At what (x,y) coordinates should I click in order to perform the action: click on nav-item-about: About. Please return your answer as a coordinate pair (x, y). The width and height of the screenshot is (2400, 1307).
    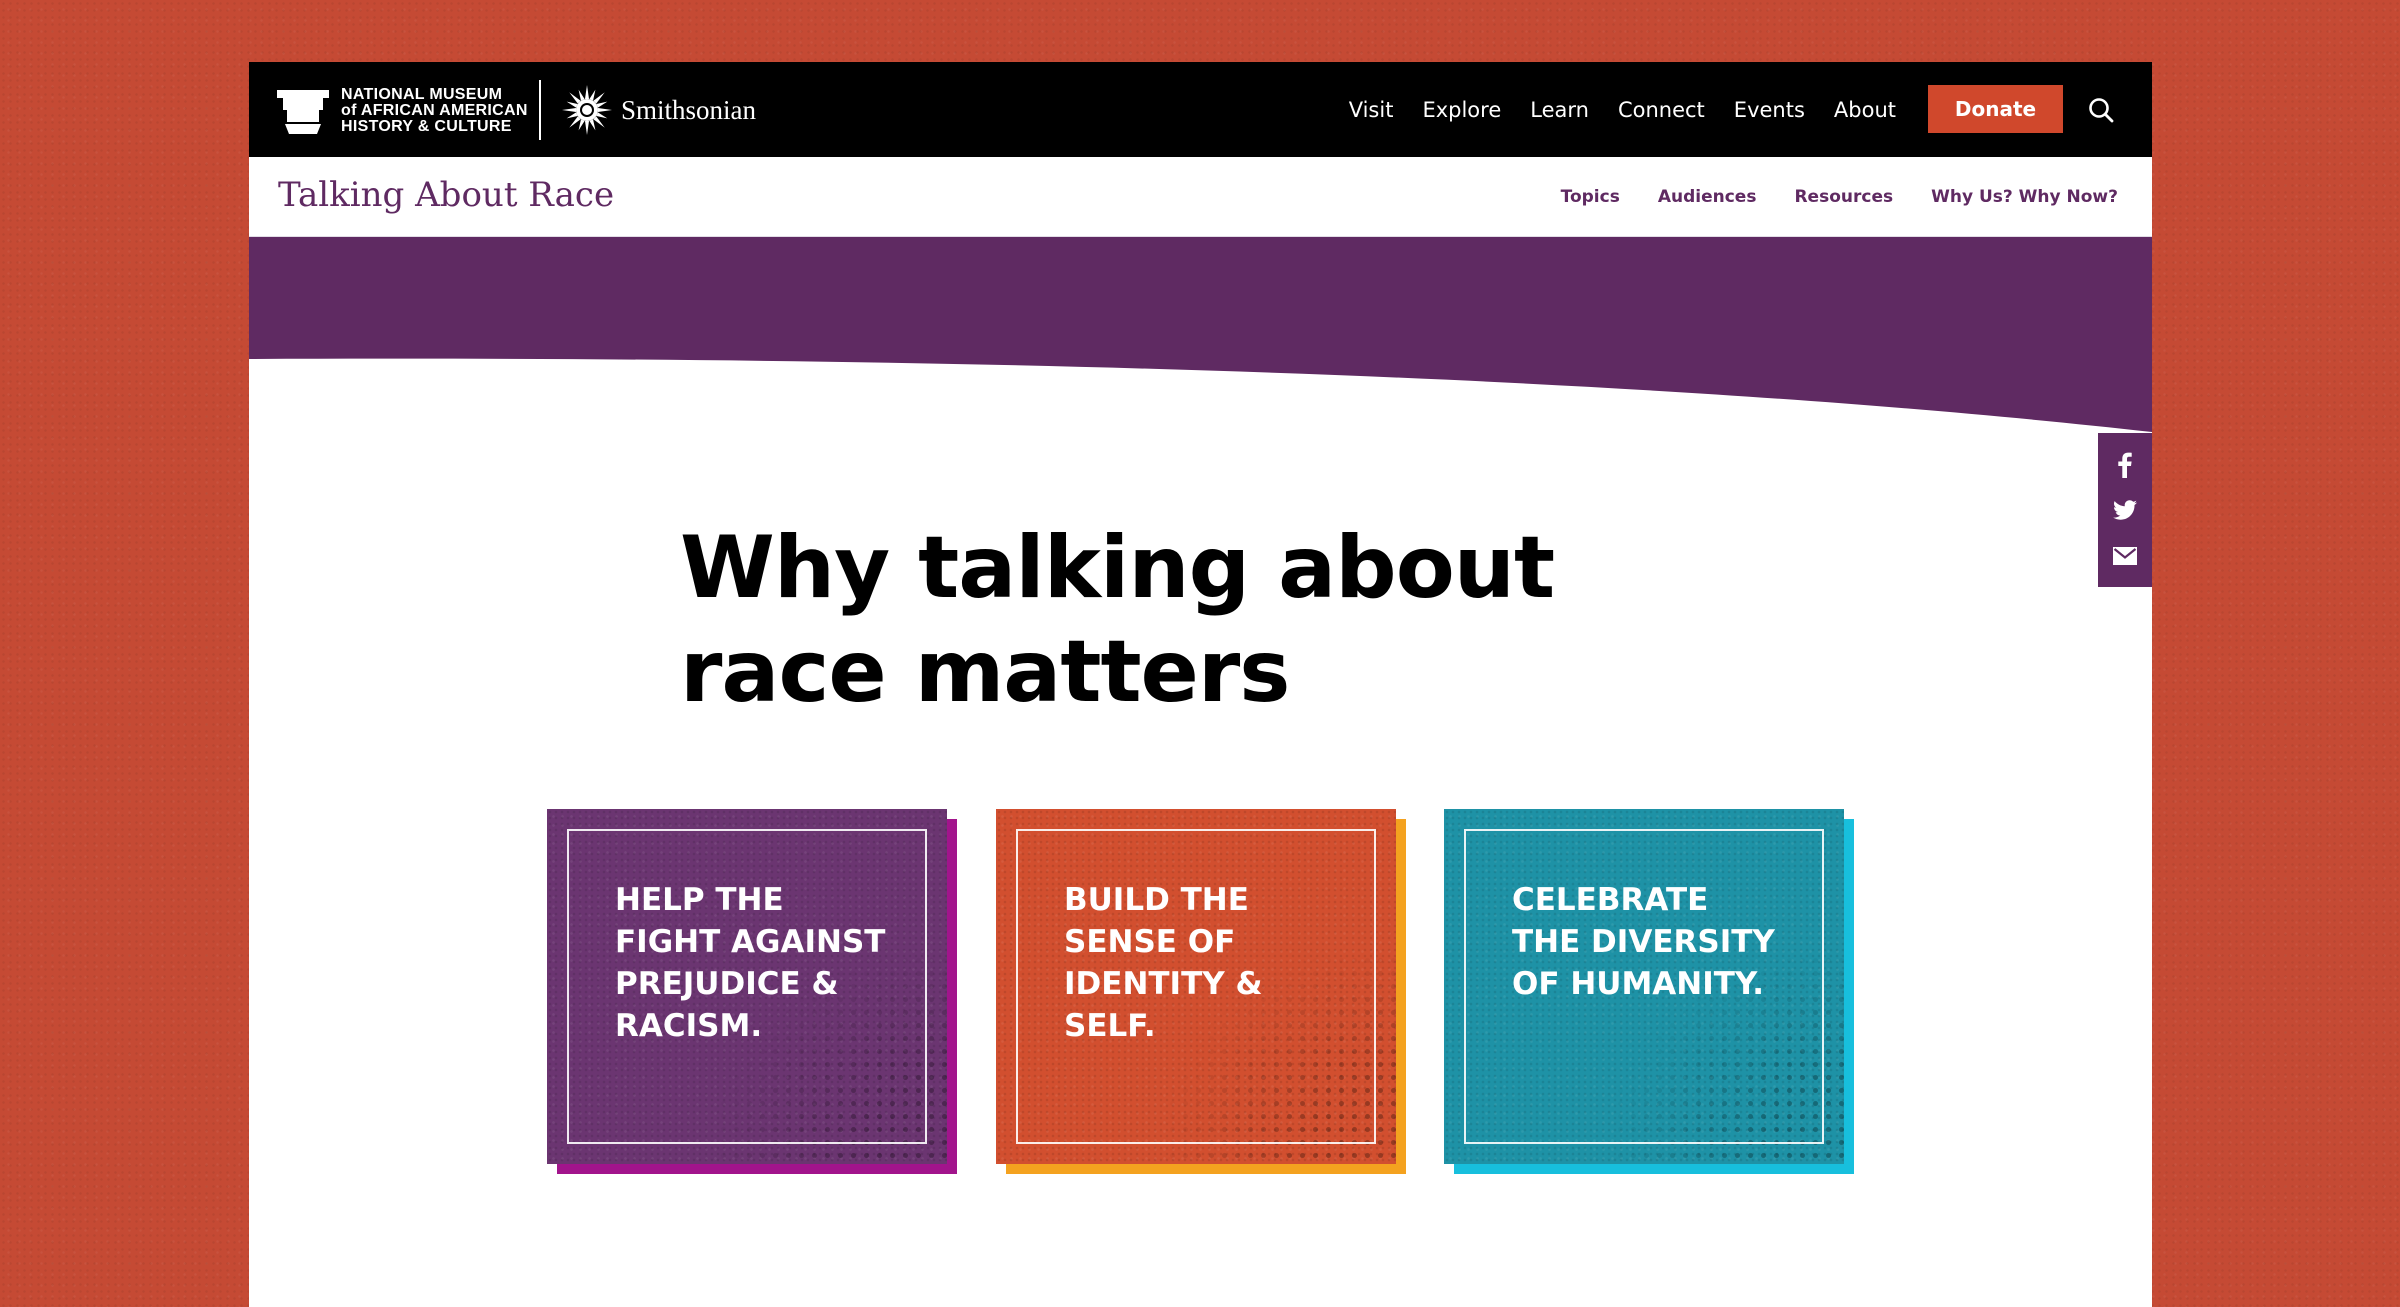
    Looking at the image, I should click on (1865, 110).